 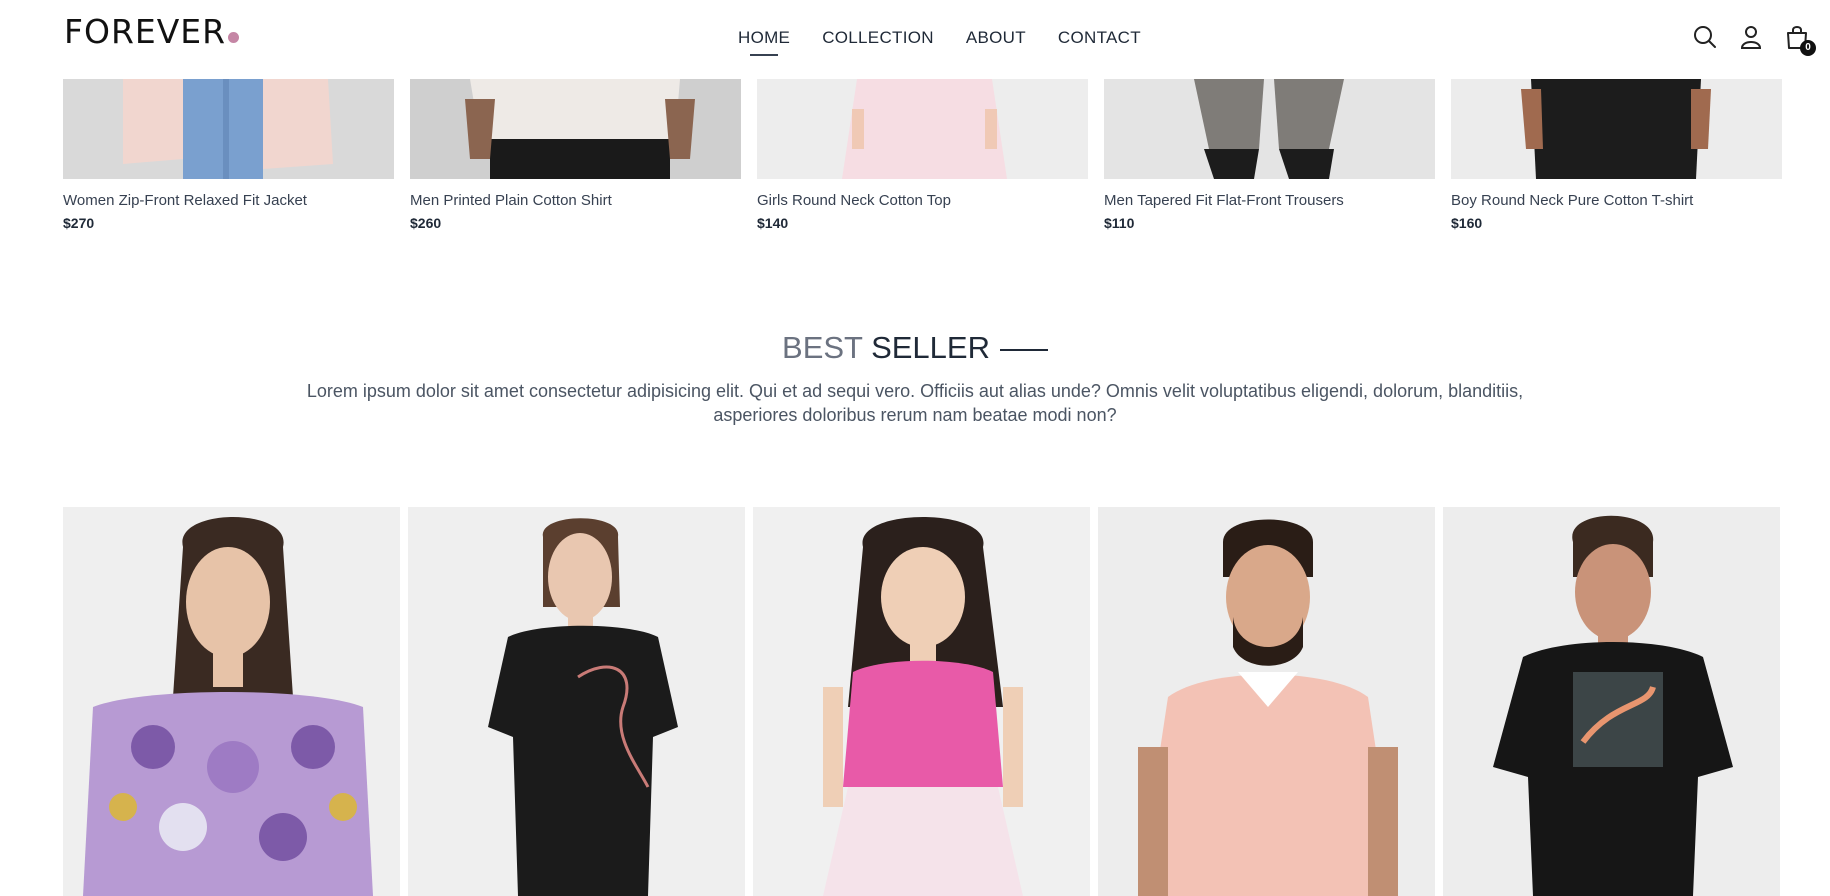 I want to click on logo: FOREVER, so click(x=152, y=31).